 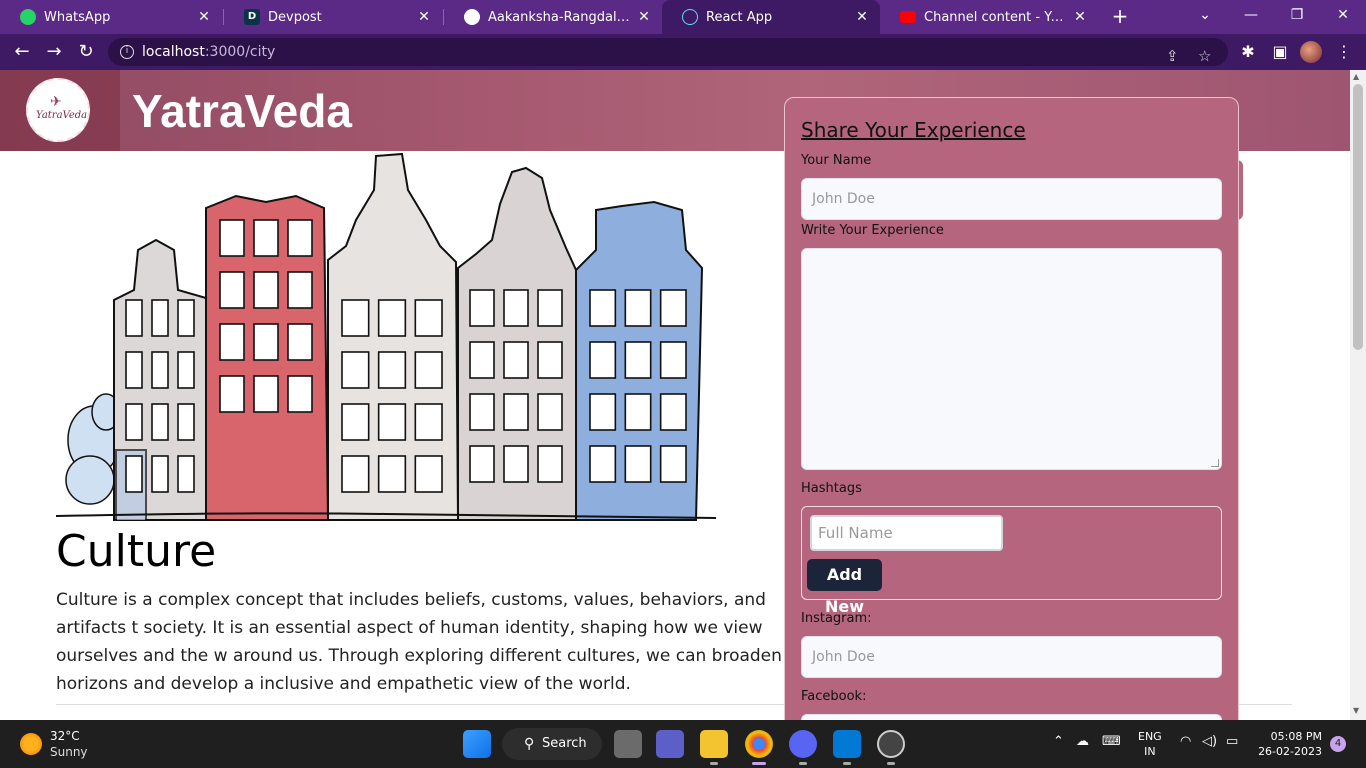 What do you see at coordinates (1251, 17) in the screenshot?
I see `minimize-button: —` at bounding box center [1251, 17].